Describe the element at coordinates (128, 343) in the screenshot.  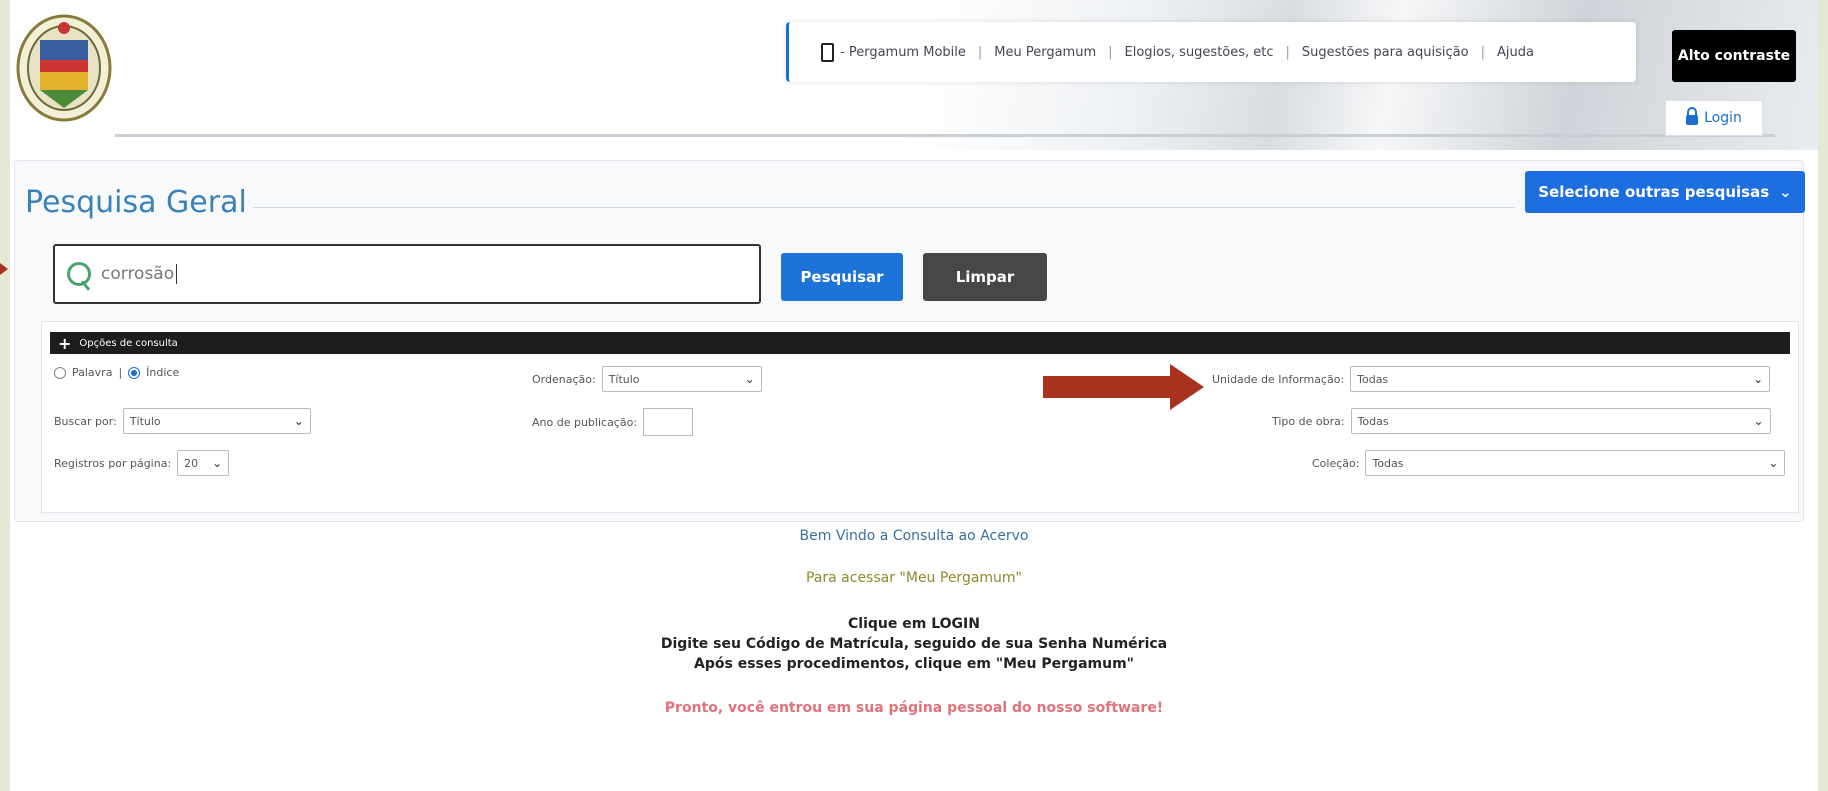
I see `options-bar-label: Opções de consulta` at that location.